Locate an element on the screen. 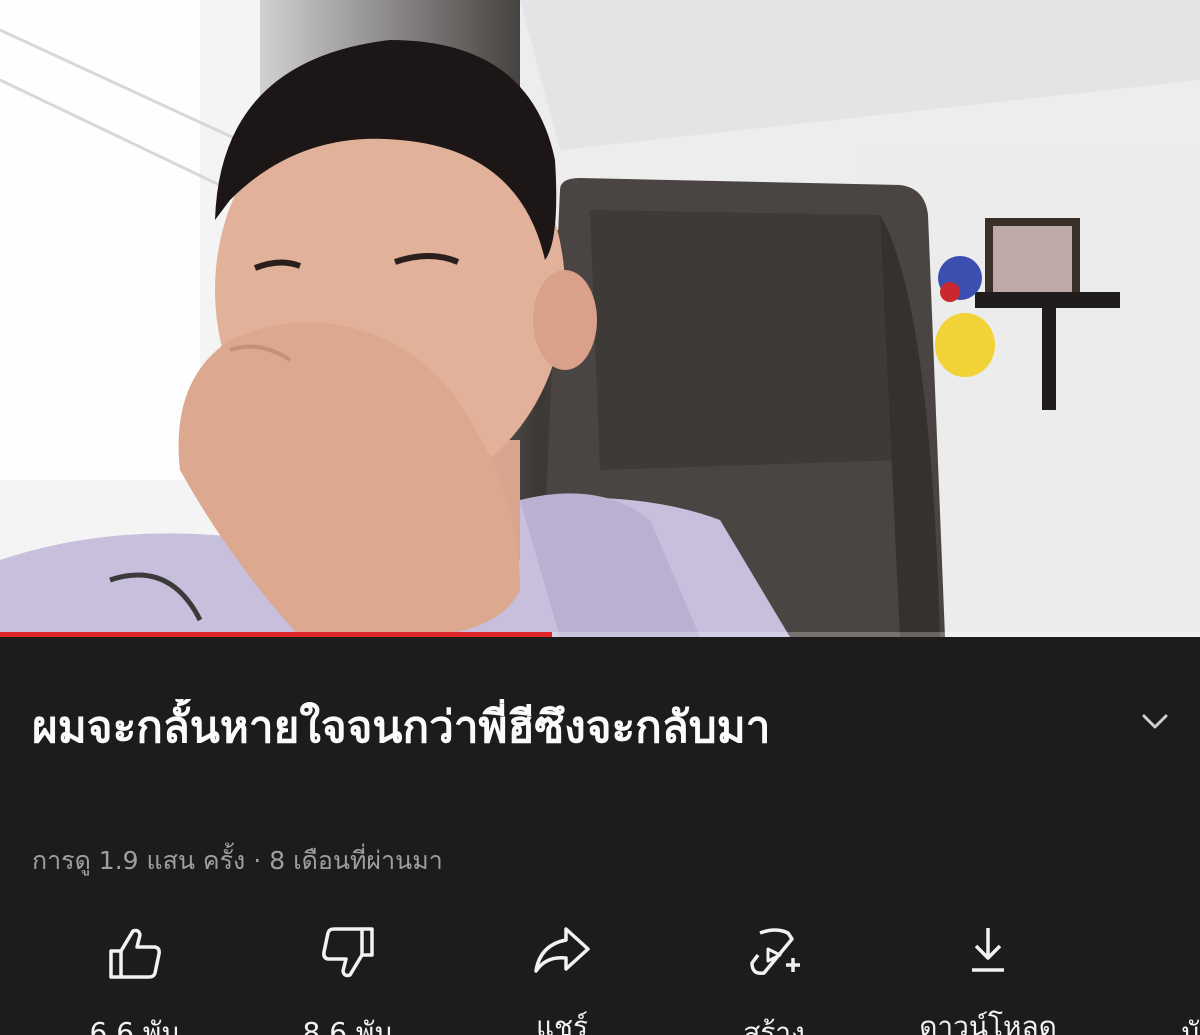  thumbs-up-icon is located at coordinates (135, 953).